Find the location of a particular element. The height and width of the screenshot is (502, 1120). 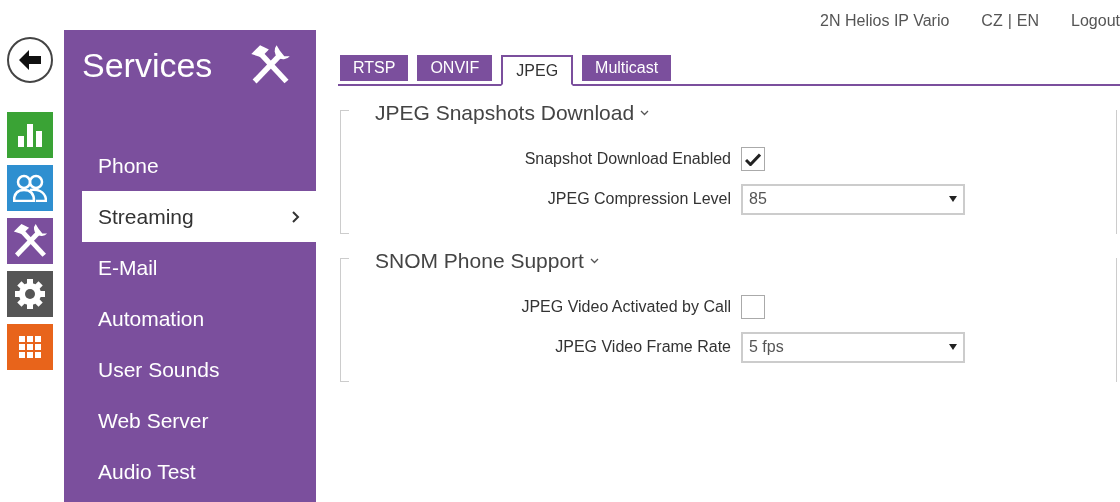

sidebar-item: User Sounds is located at coordinates (199, 369).